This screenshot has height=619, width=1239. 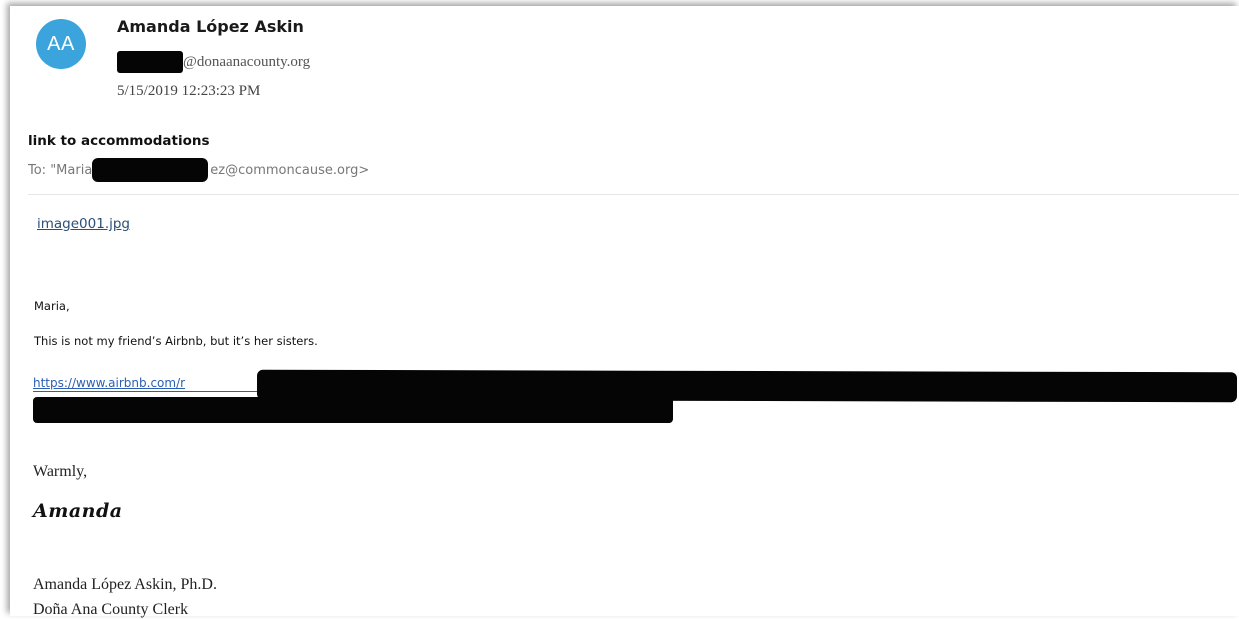 I want to click on body-greeting: Maria,, so click(x=52, y=306).